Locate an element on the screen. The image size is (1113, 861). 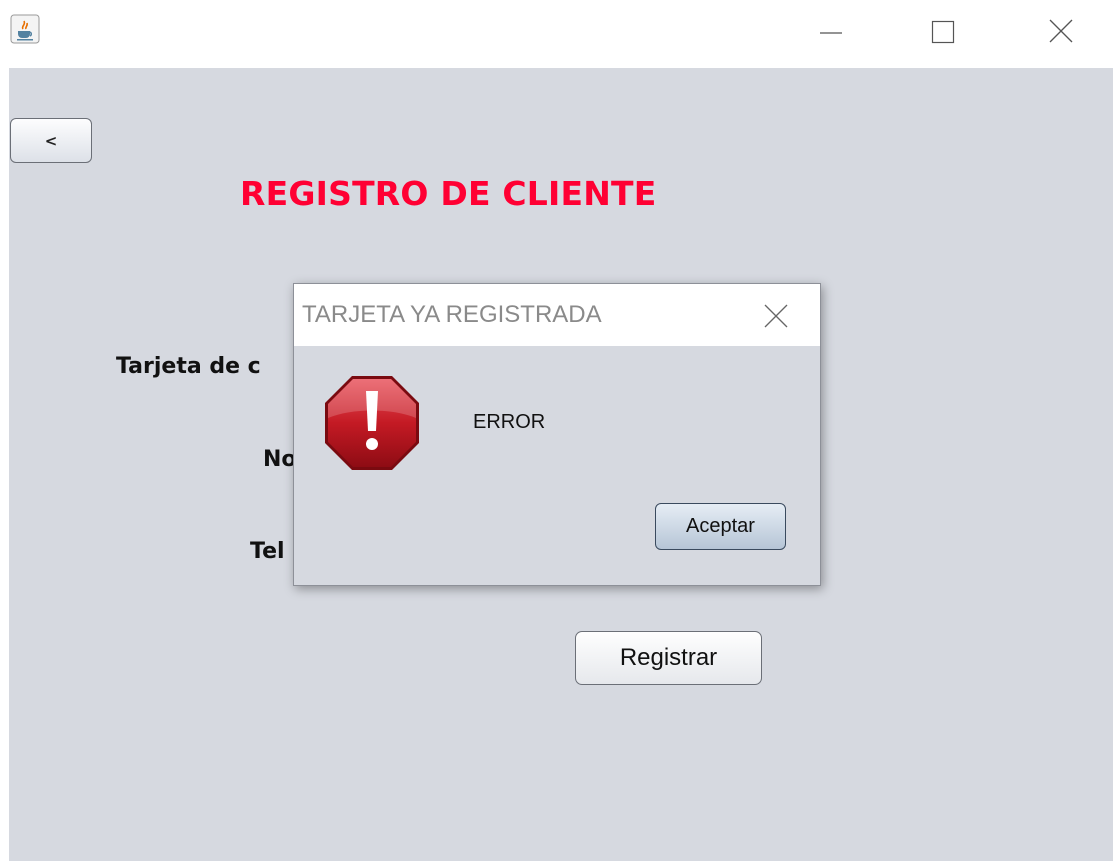
window-titlebar is located at coordinates (556, 34).